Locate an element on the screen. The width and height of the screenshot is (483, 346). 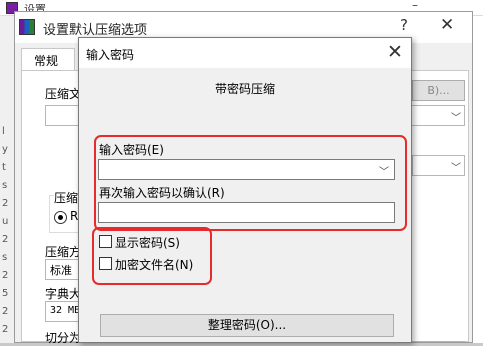
compression-method-label: 压缩方 is located at coordinates (63, 252).